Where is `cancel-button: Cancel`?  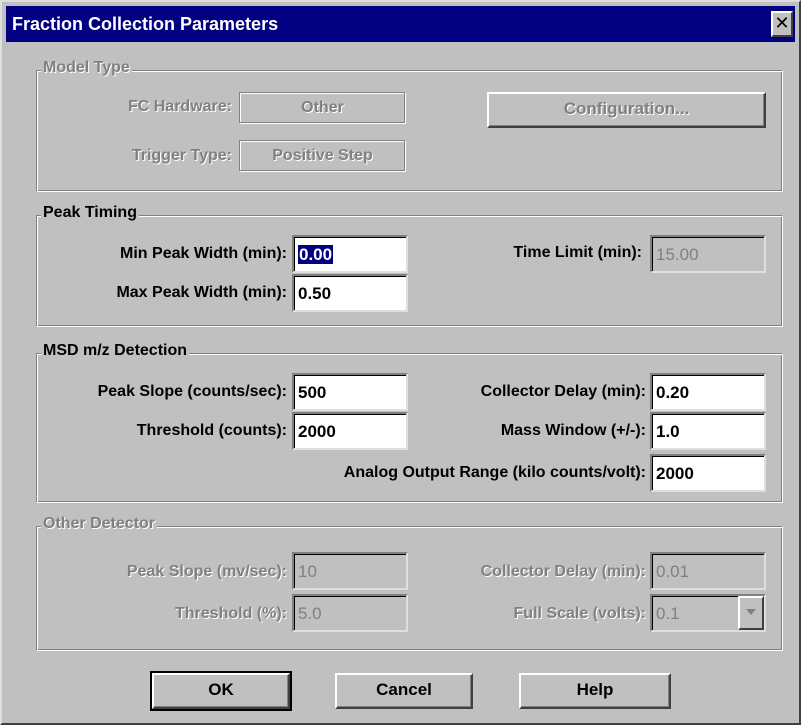
cancel-button: Cancel is located at coordinates (404, 691).